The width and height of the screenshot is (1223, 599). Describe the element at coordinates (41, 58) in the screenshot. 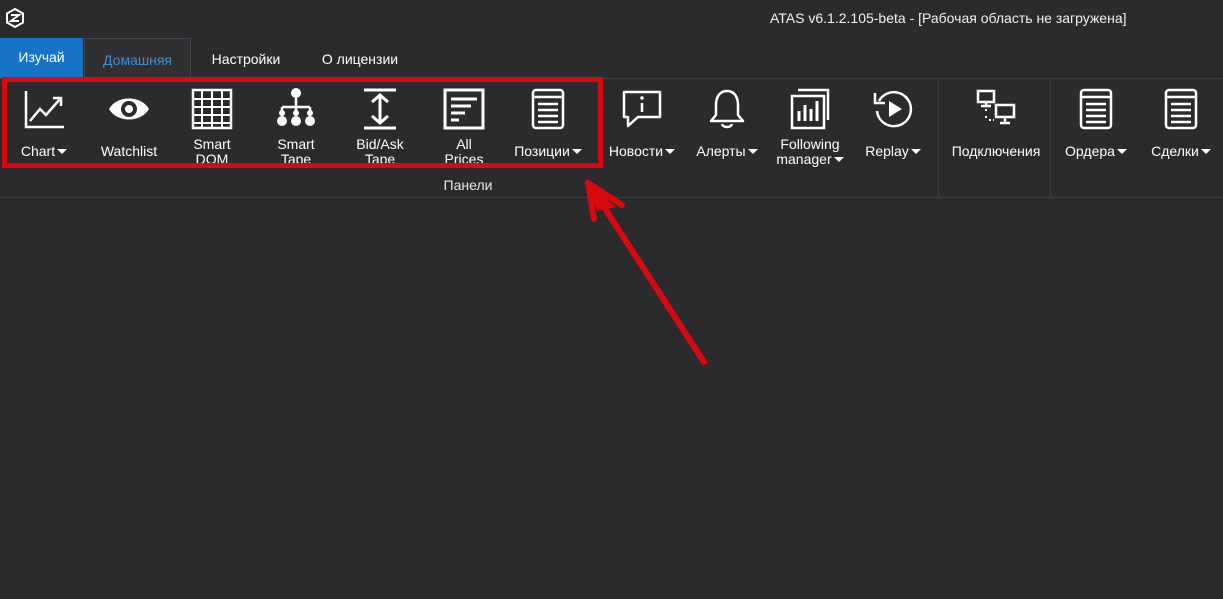

I see `tab-learn: Изучай` at that location.